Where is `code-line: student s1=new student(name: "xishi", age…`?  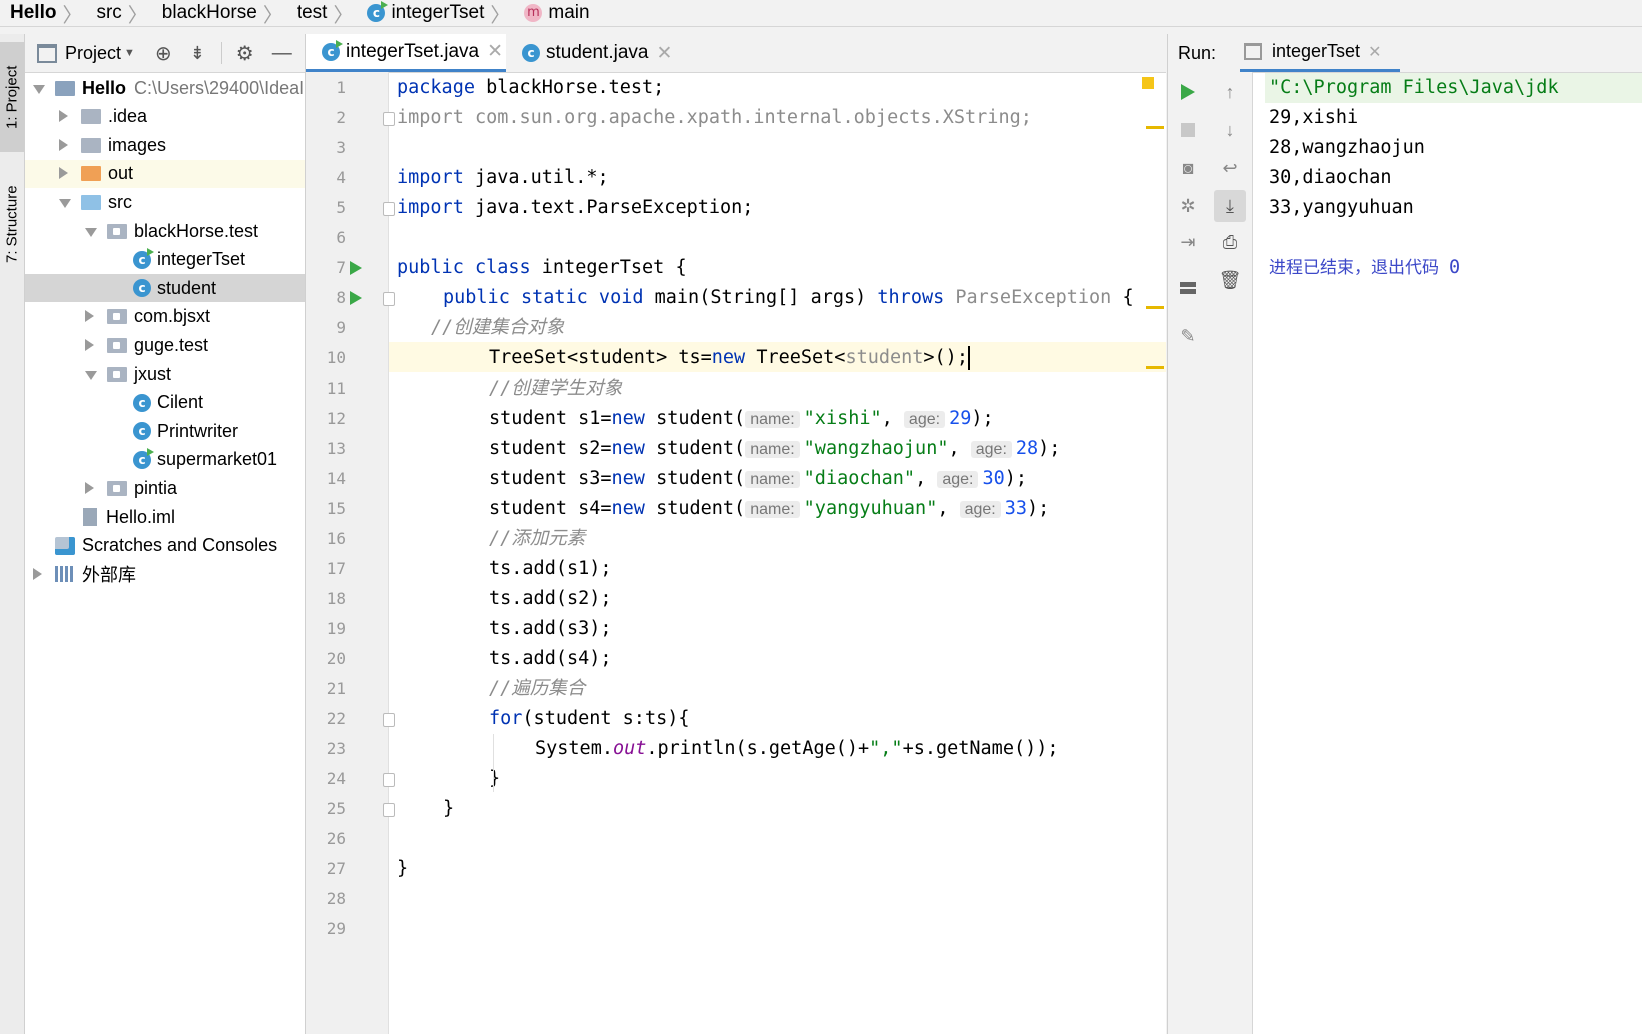
code-line: student s1=new student(name: "xishi", age… is located at coordinates (741, 419).